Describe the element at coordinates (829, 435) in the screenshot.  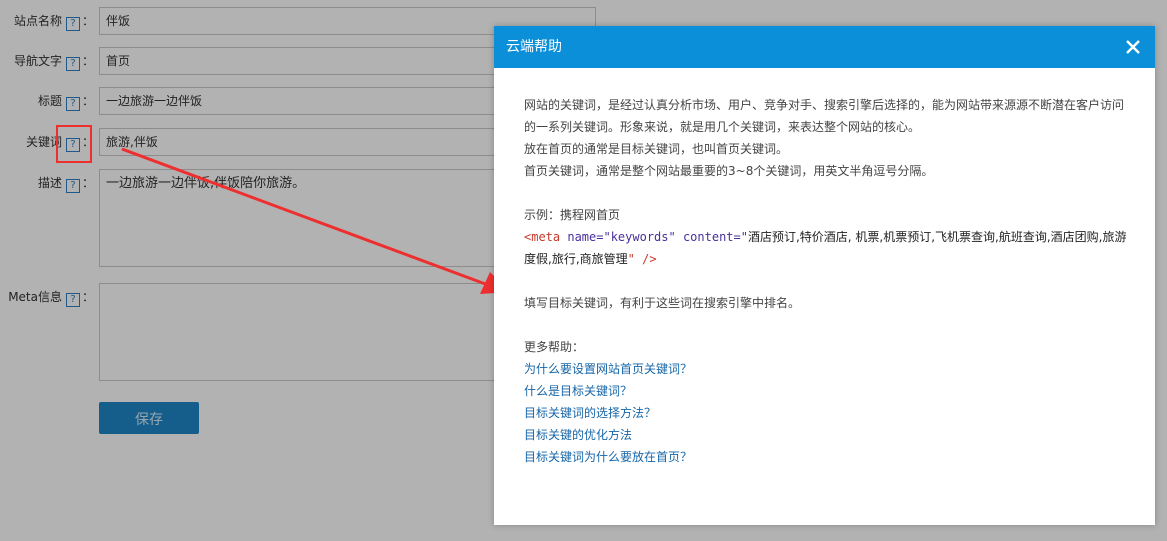
I see `help-link: 目标关键的优化方法` at that location.